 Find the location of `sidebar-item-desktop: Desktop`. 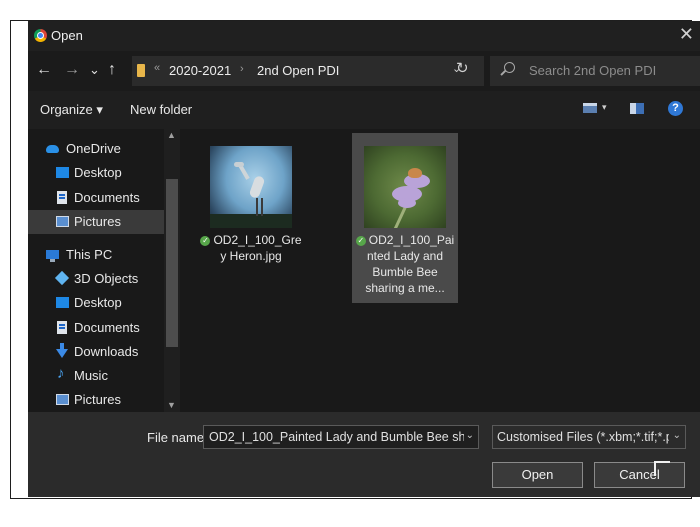

sidebar-item-desktop: Desktop is located at coordinates (96, 173).